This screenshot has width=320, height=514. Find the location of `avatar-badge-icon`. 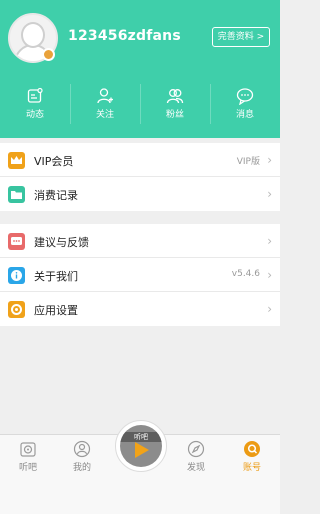

avatar-badge-icon is located at coordinates (48, 54).